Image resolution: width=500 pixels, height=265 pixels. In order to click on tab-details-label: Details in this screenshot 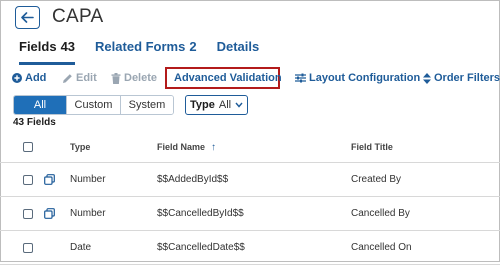, I will do `click(238, 46)`.